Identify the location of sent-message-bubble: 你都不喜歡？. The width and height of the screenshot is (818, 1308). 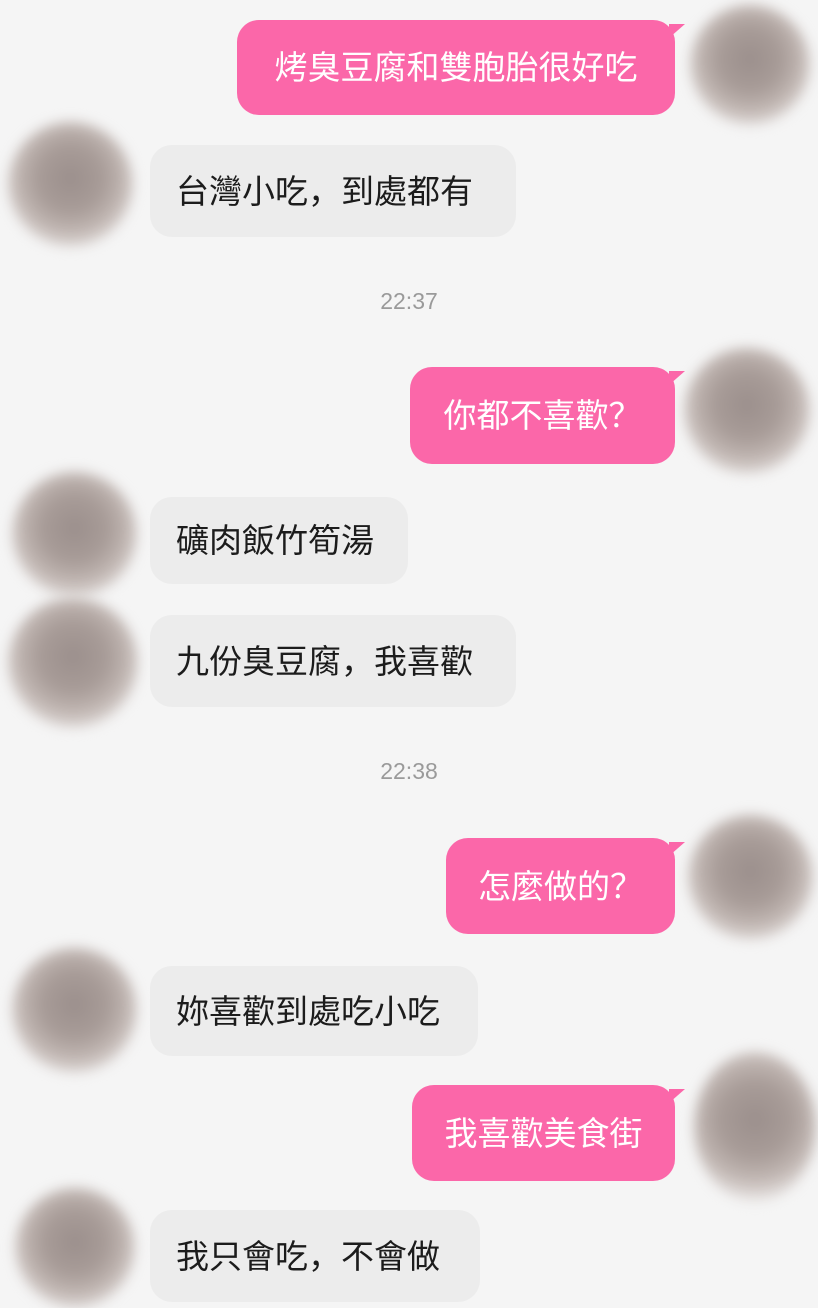
(547, 415).